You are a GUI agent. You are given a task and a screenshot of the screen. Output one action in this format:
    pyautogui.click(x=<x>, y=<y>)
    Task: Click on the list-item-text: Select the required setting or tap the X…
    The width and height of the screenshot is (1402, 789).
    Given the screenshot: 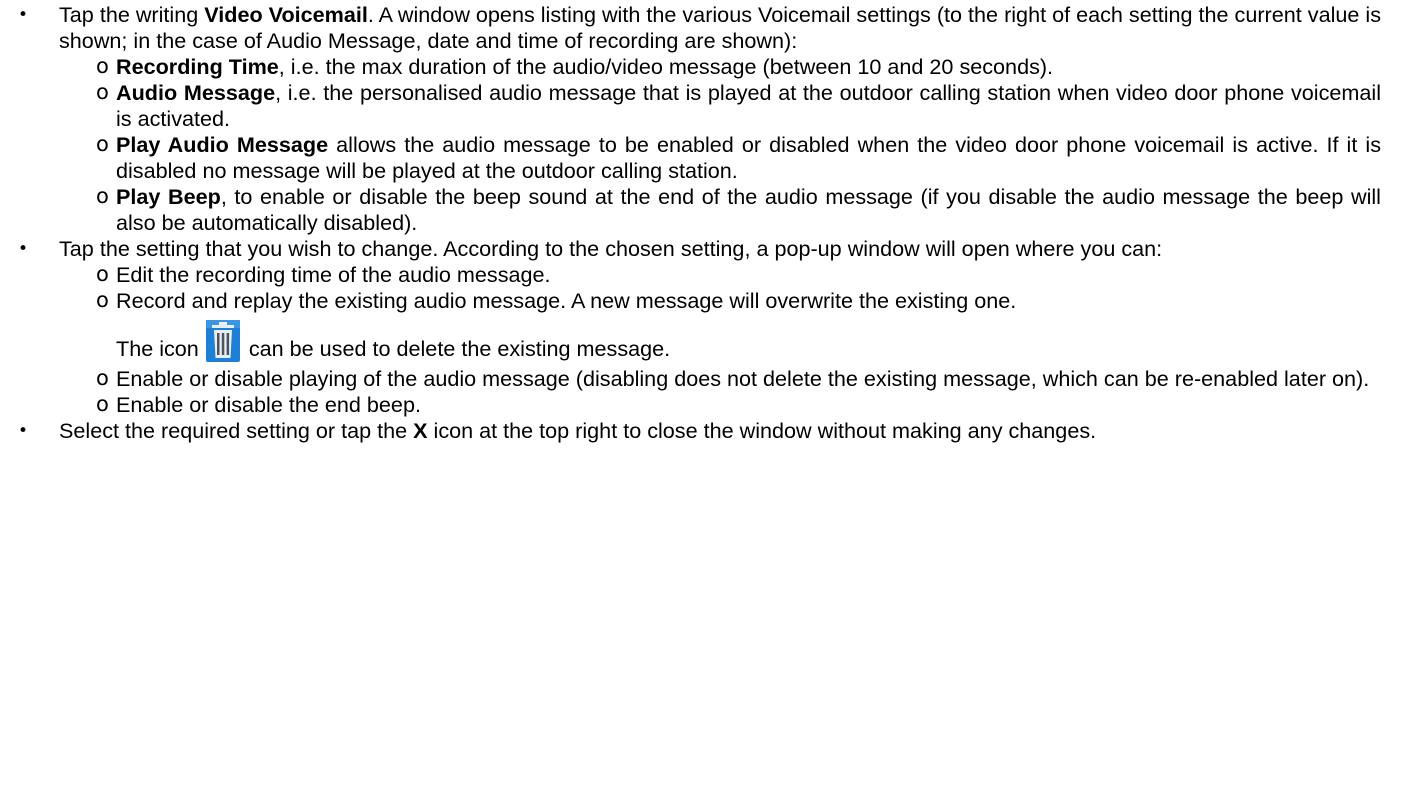 What is the action you would take?
    pyautogui.click(x=578, y=430)
    